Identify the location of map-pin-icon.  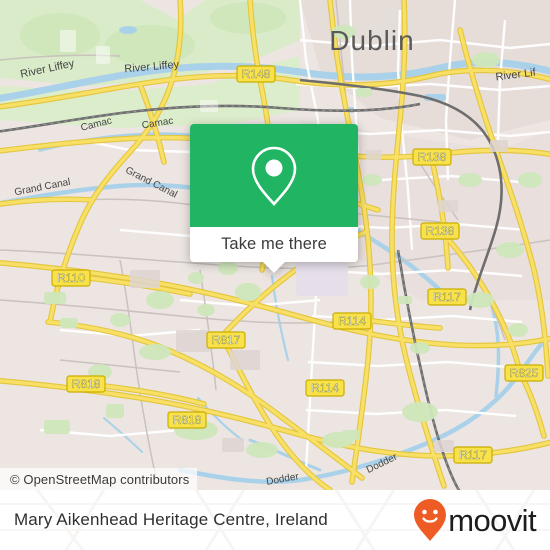
(274, 176).